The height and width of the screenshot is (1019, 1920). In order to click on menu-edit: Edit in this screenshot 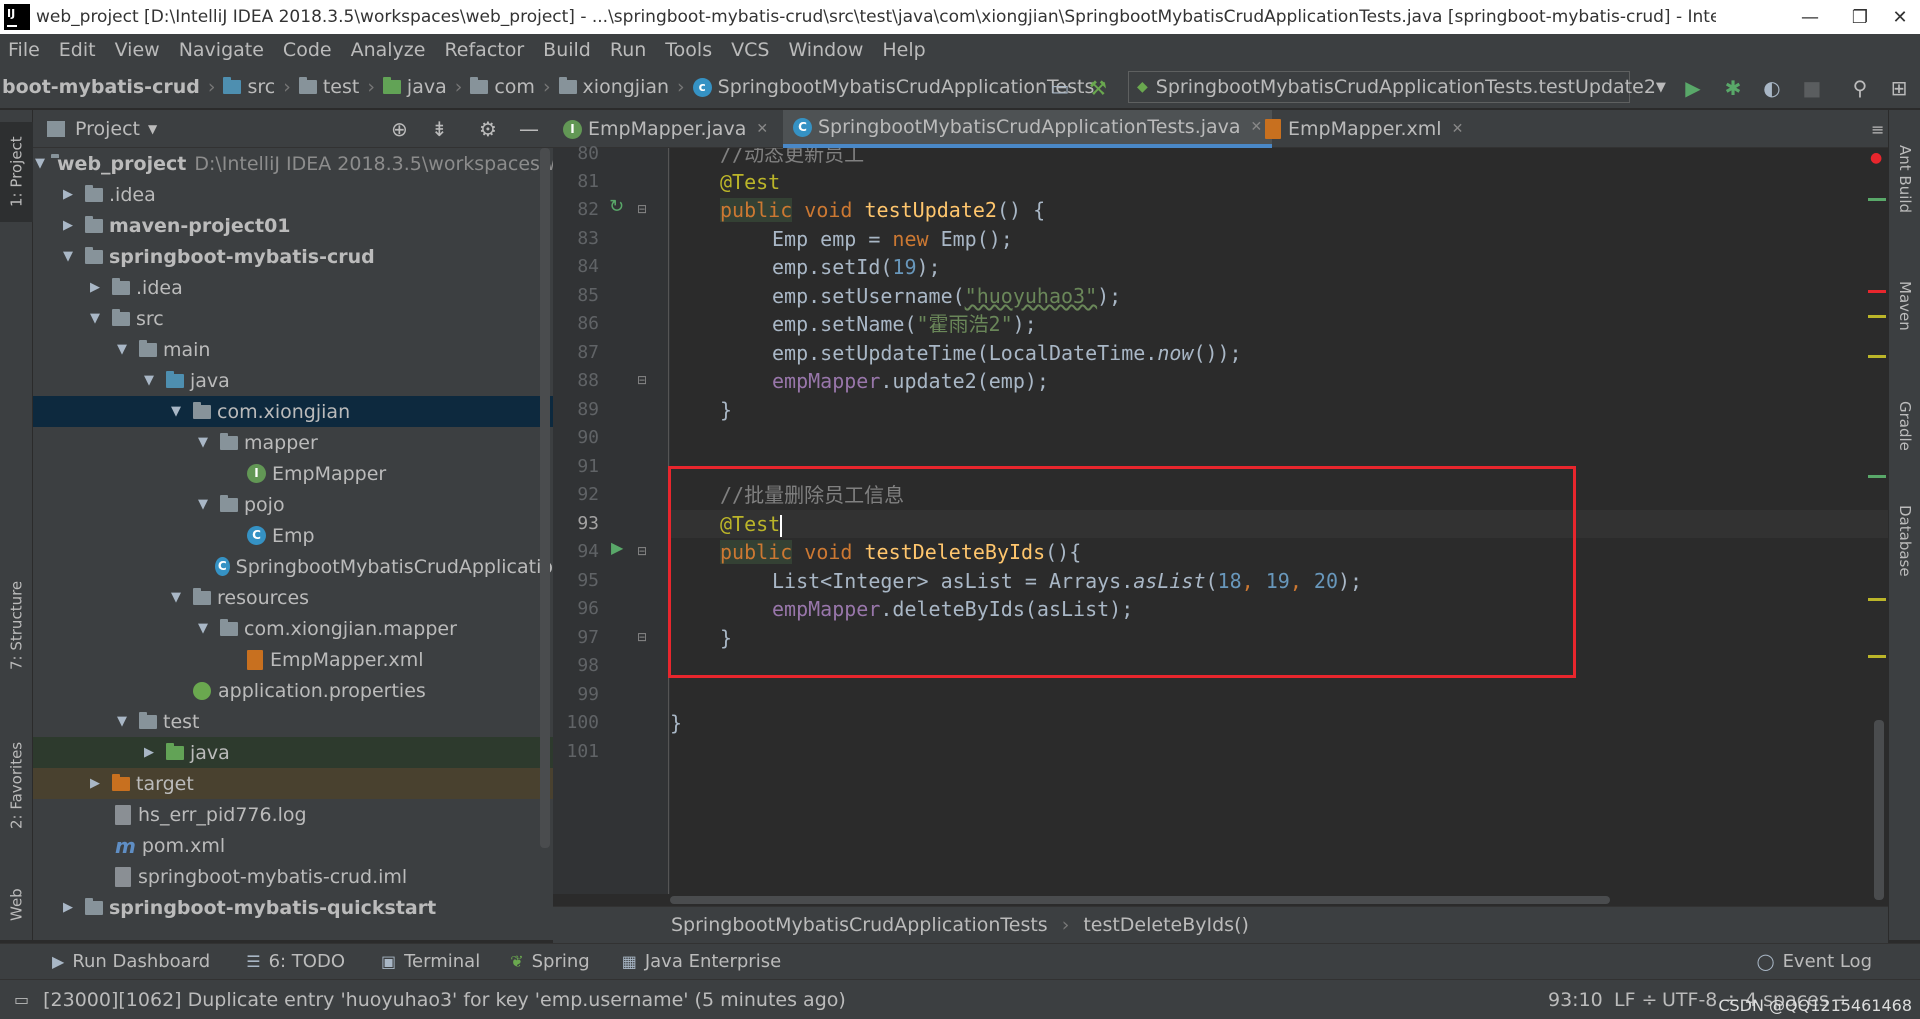, I will do `click(77, 50)`.